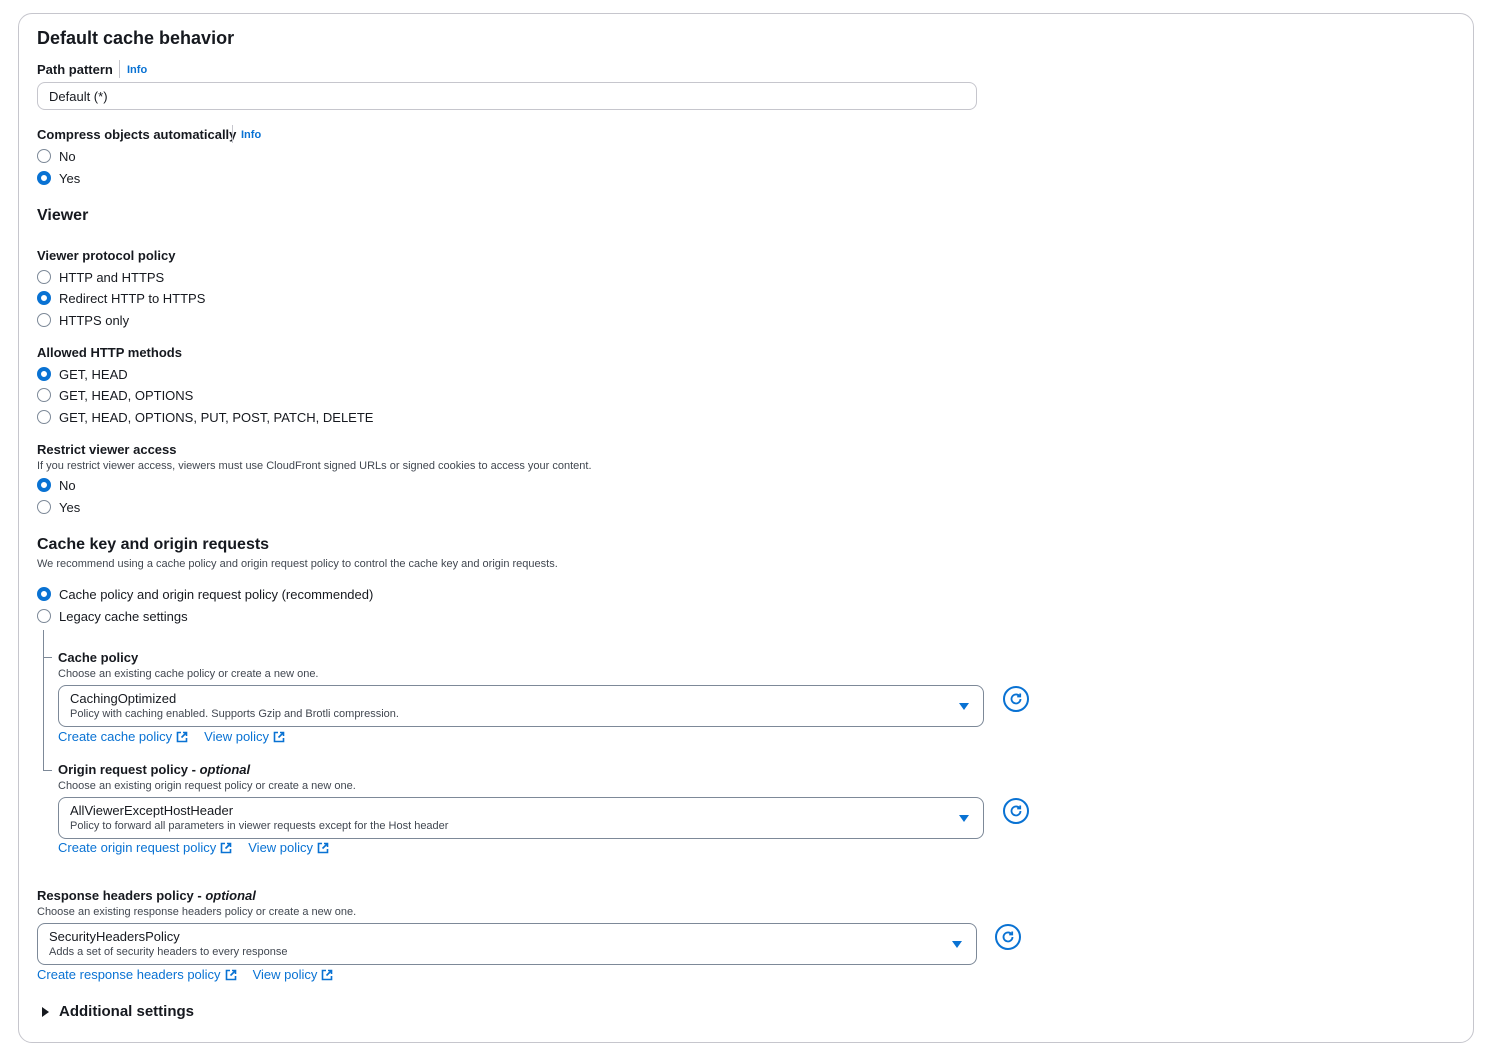 The image size is (1486, 1051). I want to click on protocol-option-http-https: HTTP and HTTPS, so click(100, 277).